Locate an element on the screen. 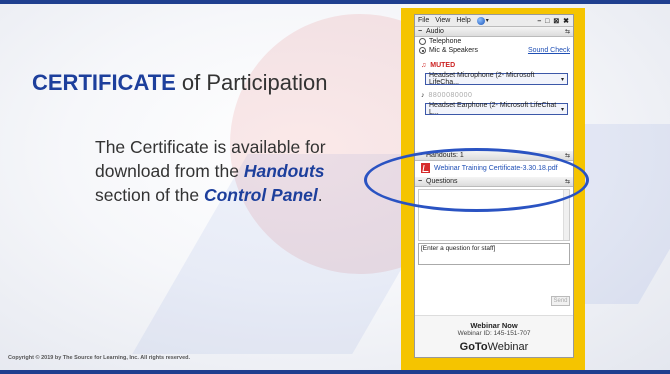  speaker-level-meter: 8800080000 is located at coordinates (450, 95).